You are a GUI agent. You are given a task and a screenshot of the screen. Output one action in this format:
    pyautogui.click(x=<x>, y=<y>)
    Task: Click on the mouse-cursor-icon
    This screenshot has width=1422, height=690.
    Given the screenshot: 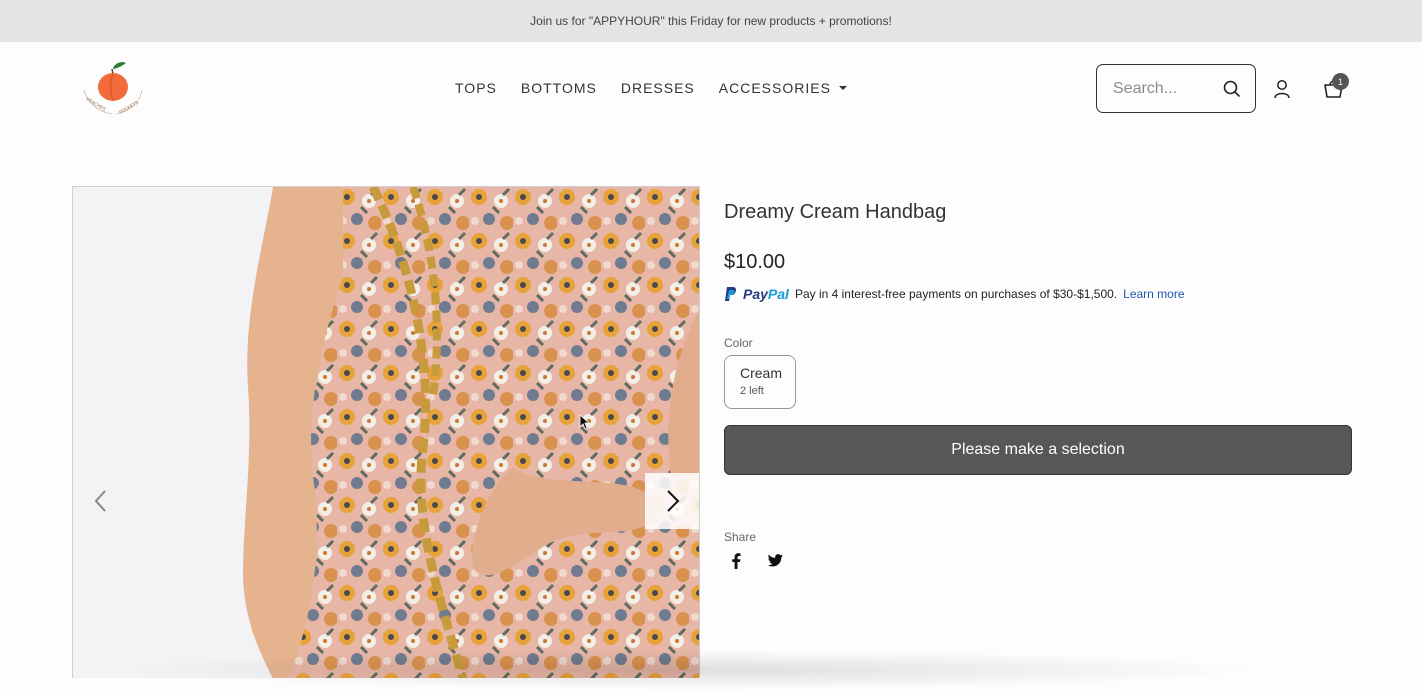 What is the action you would take?
    pyautogui.click(x=584, y=422)
    